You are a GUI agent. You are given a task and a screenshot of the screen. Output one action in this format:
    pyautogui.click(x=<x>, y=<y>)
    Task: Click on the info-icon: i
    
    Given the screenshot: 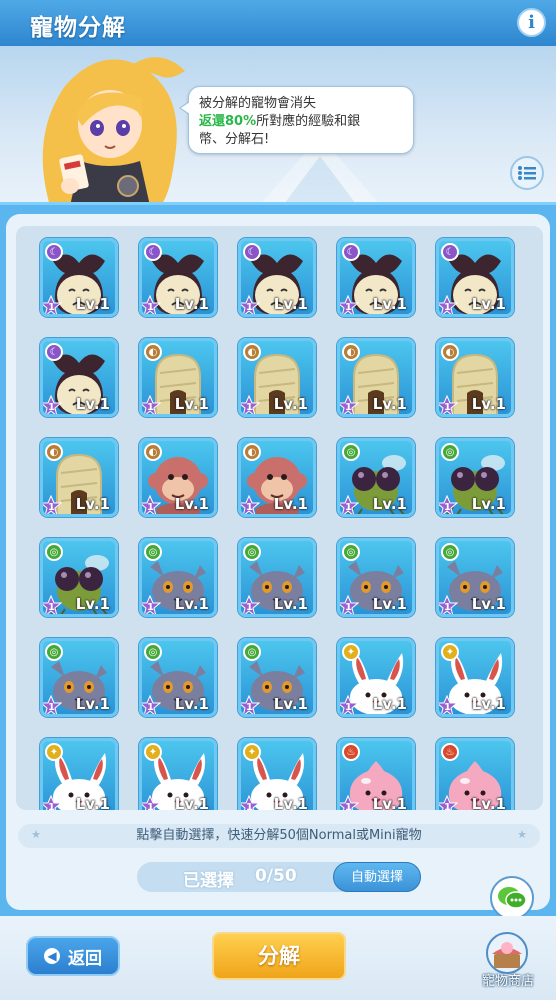 What is the action you would take?
    pyautogui.click(x=531, y=22)
    